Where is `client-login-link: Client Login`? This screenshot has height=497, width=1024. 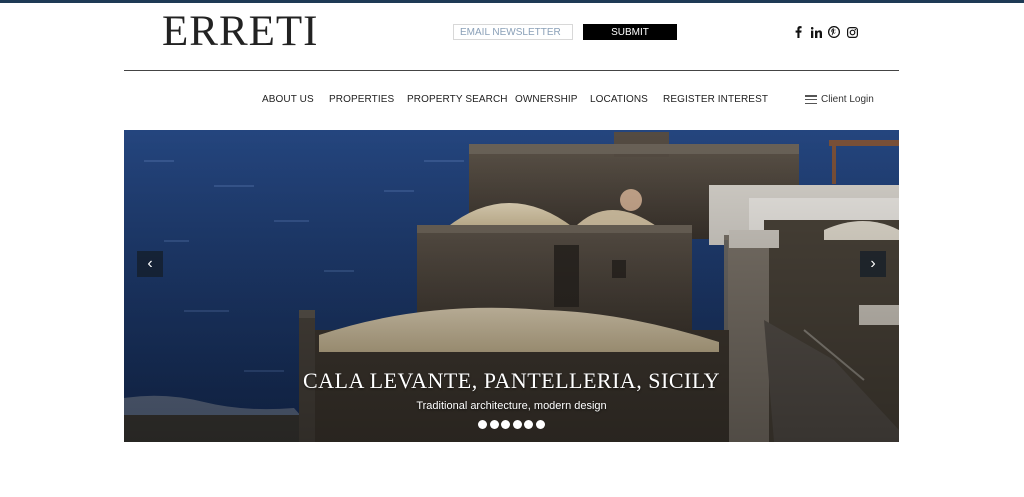
client-login-link: Client Login is located at coordinates (839, 99).